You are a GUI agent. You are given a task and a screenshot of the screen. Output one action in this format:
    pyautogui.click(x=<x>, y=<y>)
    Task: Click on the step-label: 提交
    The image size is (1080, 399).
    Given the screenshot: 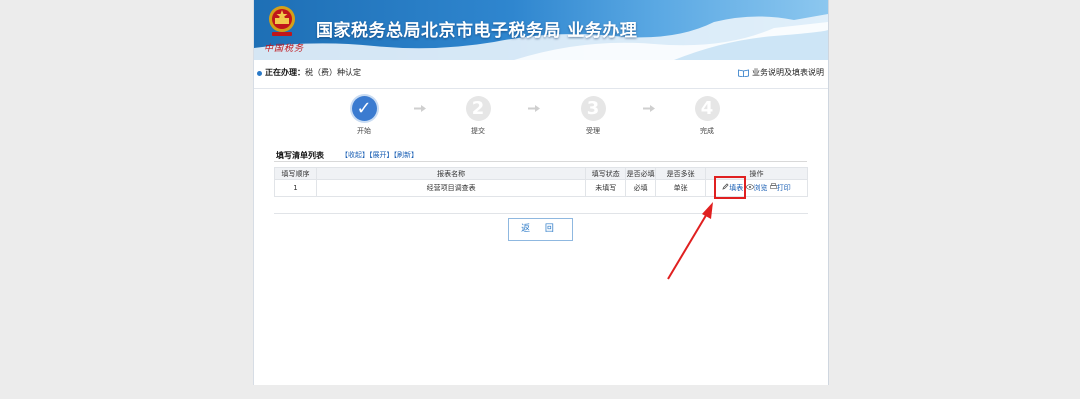 What is the action you would take?
    pyautogui.click(x=478, y=131)
    